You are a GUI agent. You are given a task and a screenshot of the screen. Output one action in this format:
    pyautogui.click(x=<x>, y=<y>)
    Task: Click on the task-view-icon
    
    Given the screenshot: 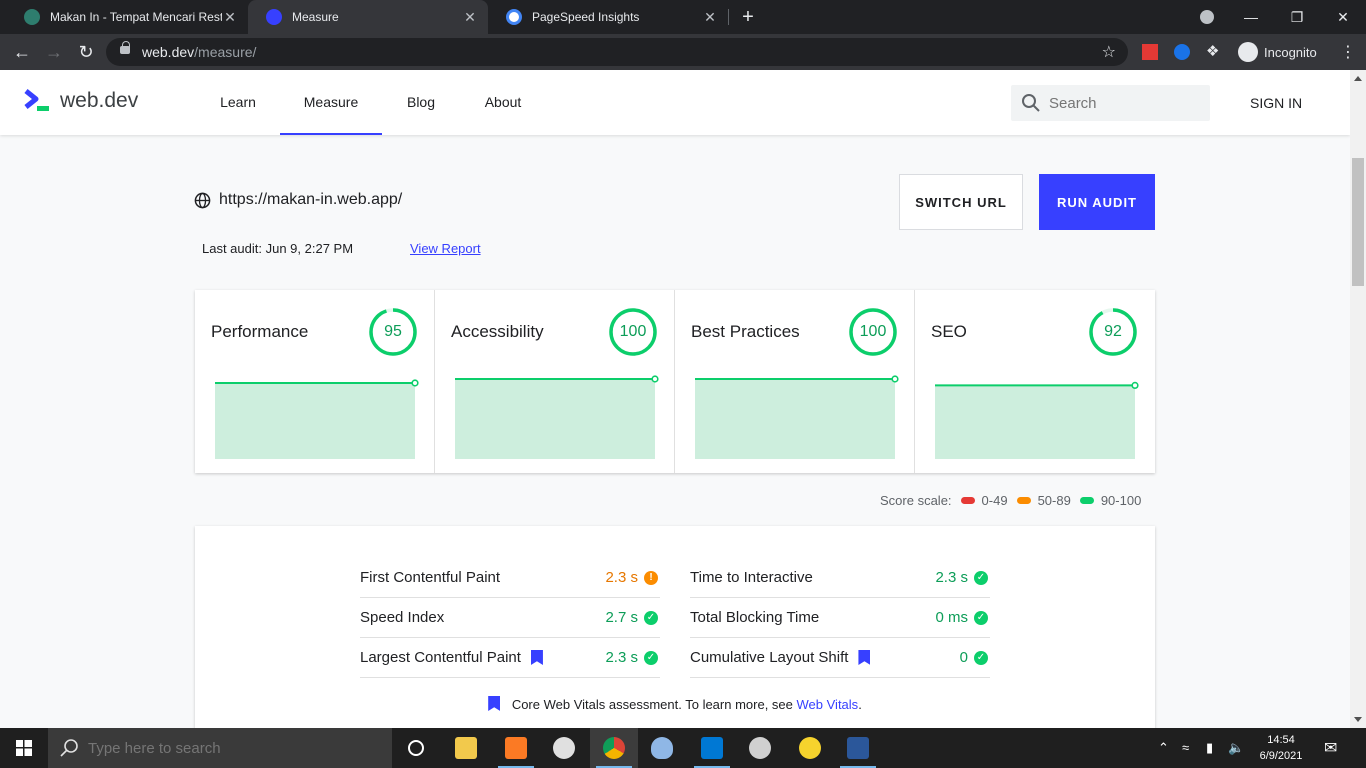 What is the action you would take?
    pyautogui.click(x=416, y=748)
    